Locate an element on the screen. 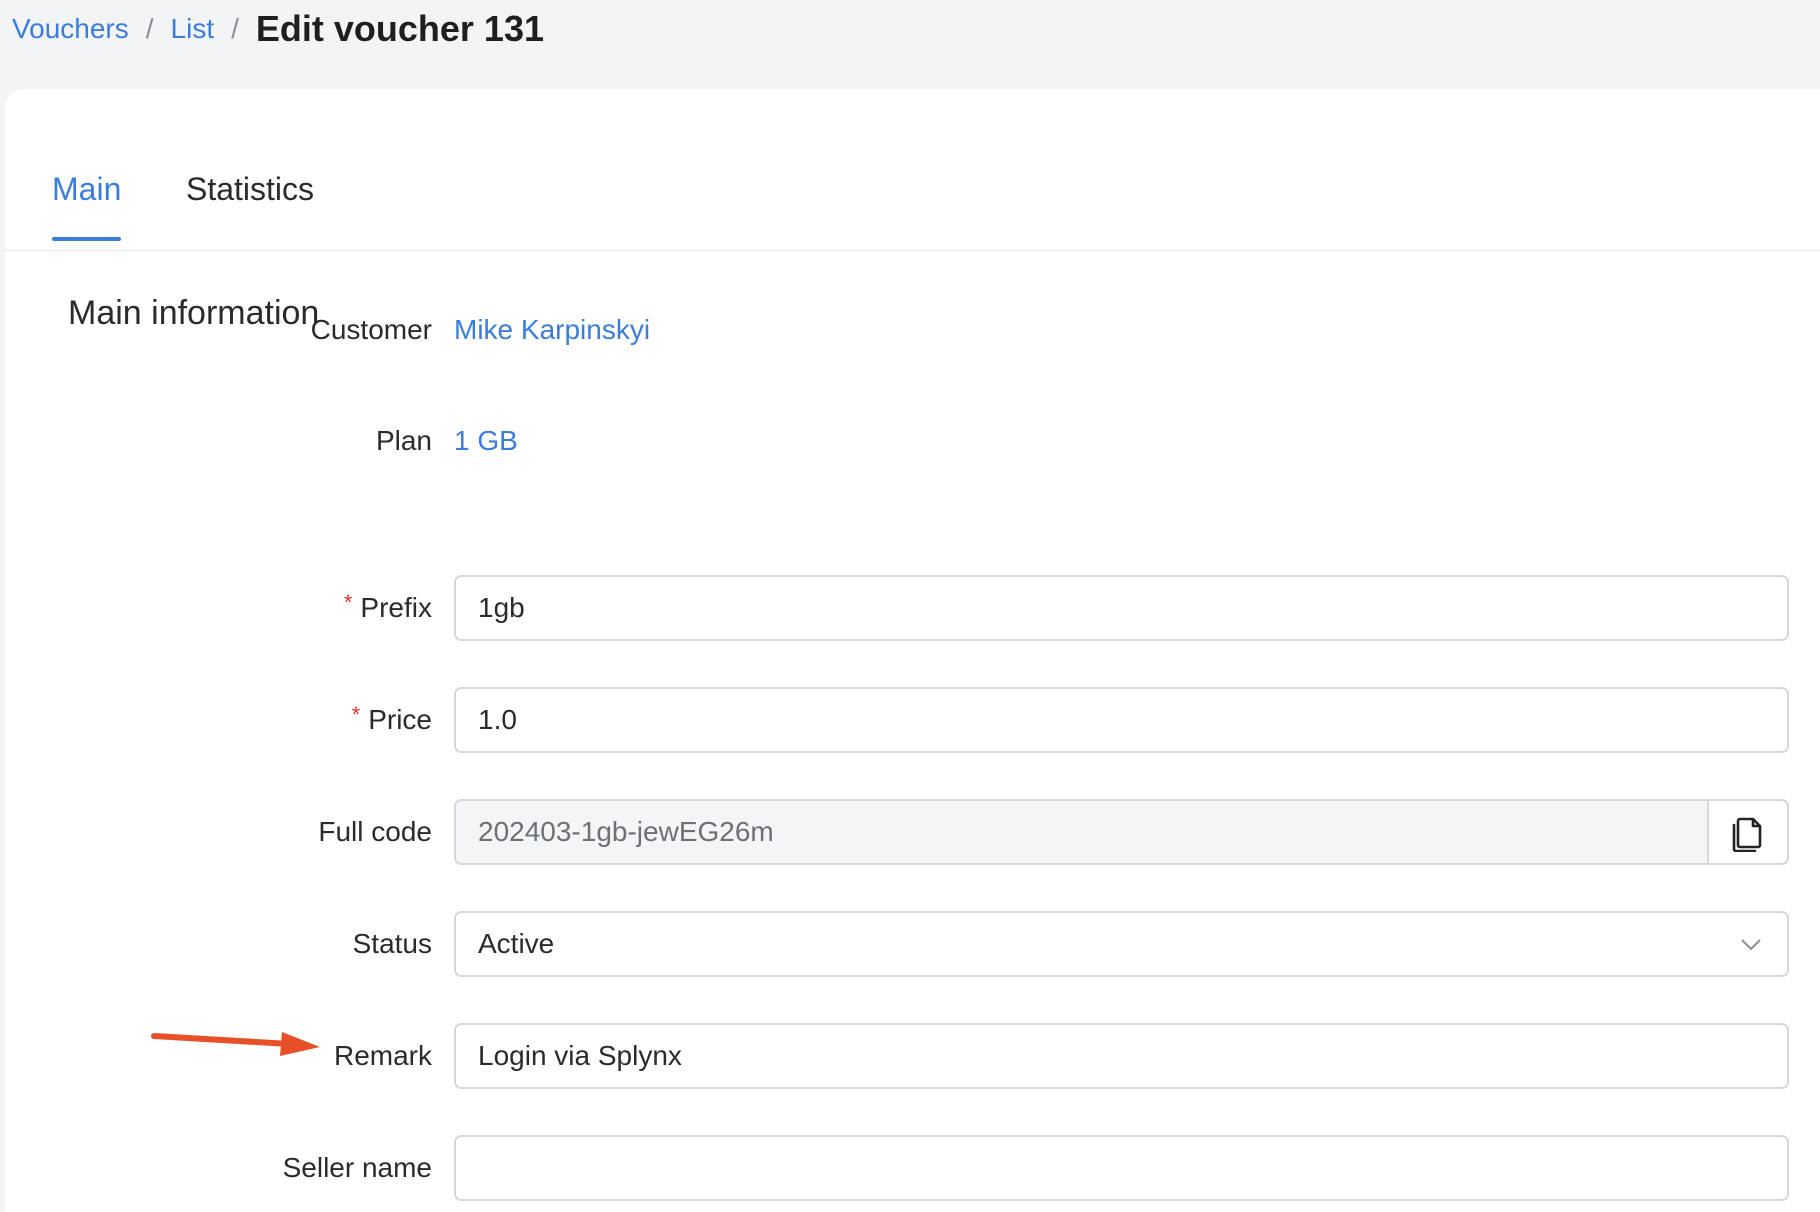  status-label: Status is located at coordinates (392, 943).